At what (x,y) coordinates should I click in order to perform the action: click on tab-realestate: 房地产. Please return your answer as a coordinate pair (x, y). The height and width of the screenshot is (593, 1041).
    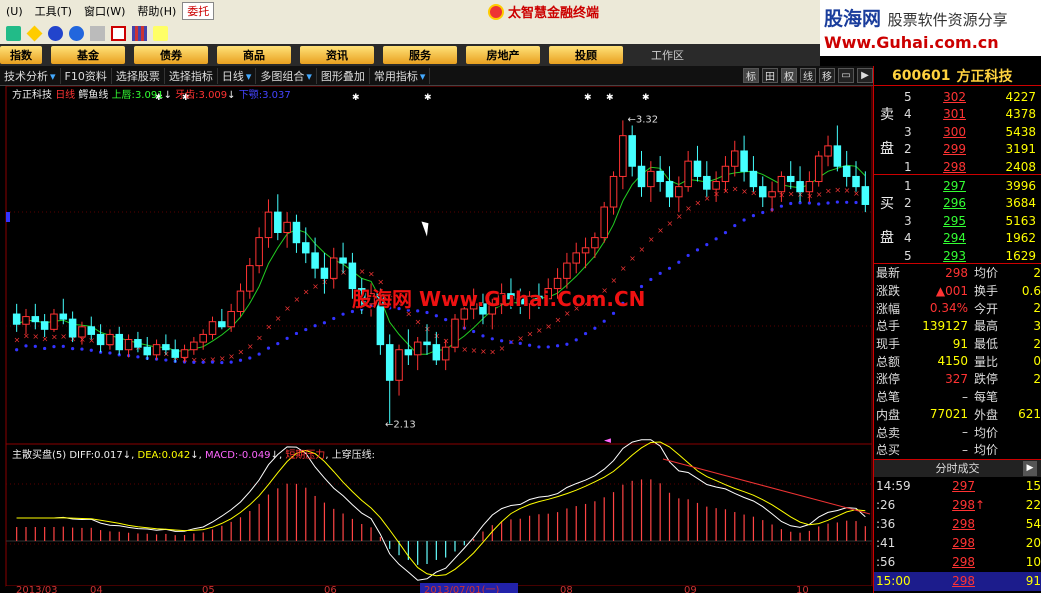
    Looking at the image, I should click on (503, 55).